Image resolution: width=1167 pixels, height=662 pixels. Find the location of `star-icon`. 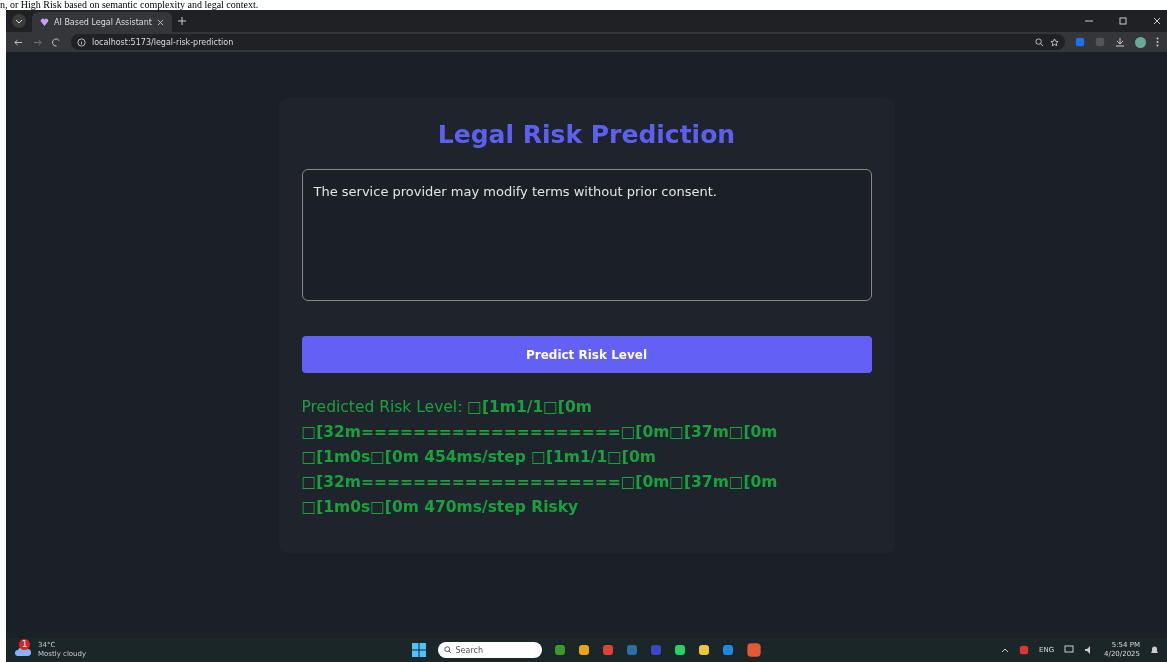

star-icon is located at coordinates (1054, 42).